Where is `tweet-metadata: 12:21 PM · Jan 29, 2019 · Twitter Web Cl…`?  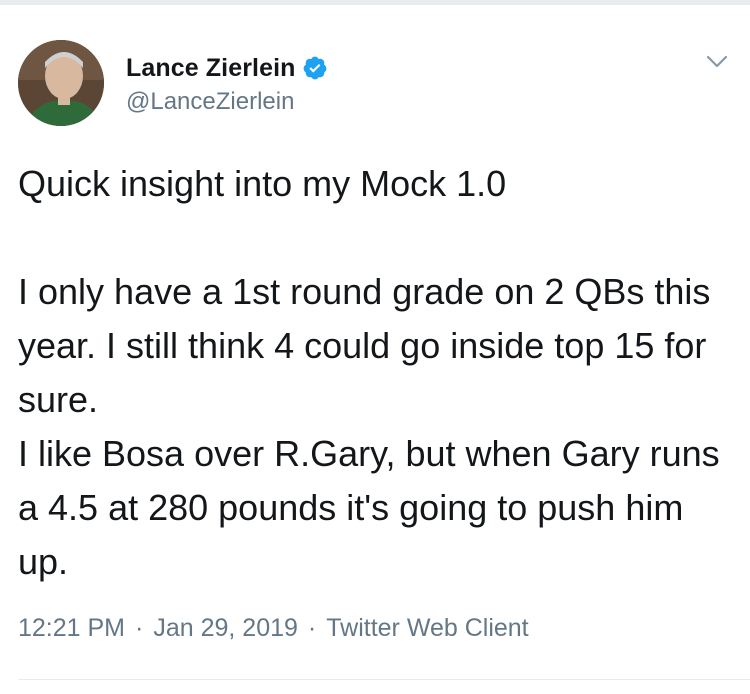 tweet-metadata: 12:21 PM · Jan 29, 2019 · Twitter Web Cl… is located at coordinates (273, 628).